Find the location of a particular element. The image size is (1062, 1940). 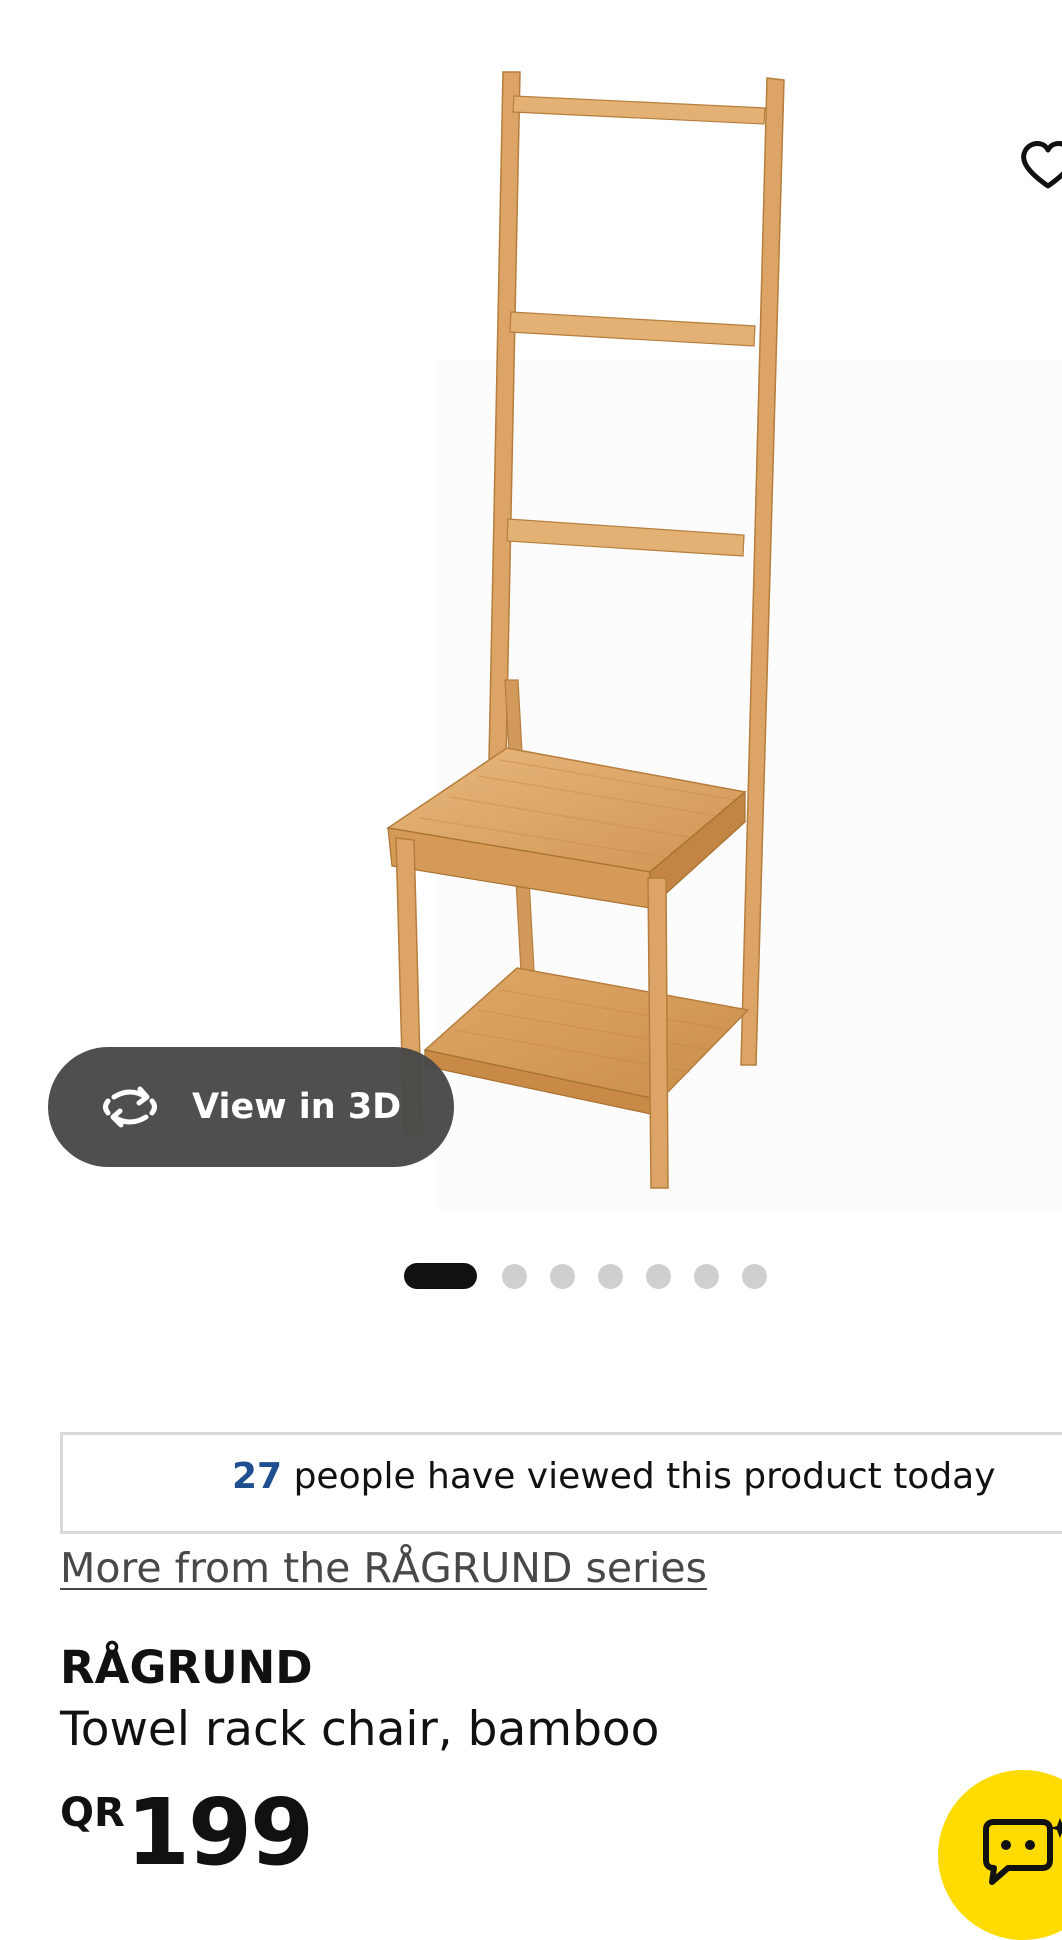

views-notice-text: 27 people have viewed this product today is located at coordinates (614, 1477).